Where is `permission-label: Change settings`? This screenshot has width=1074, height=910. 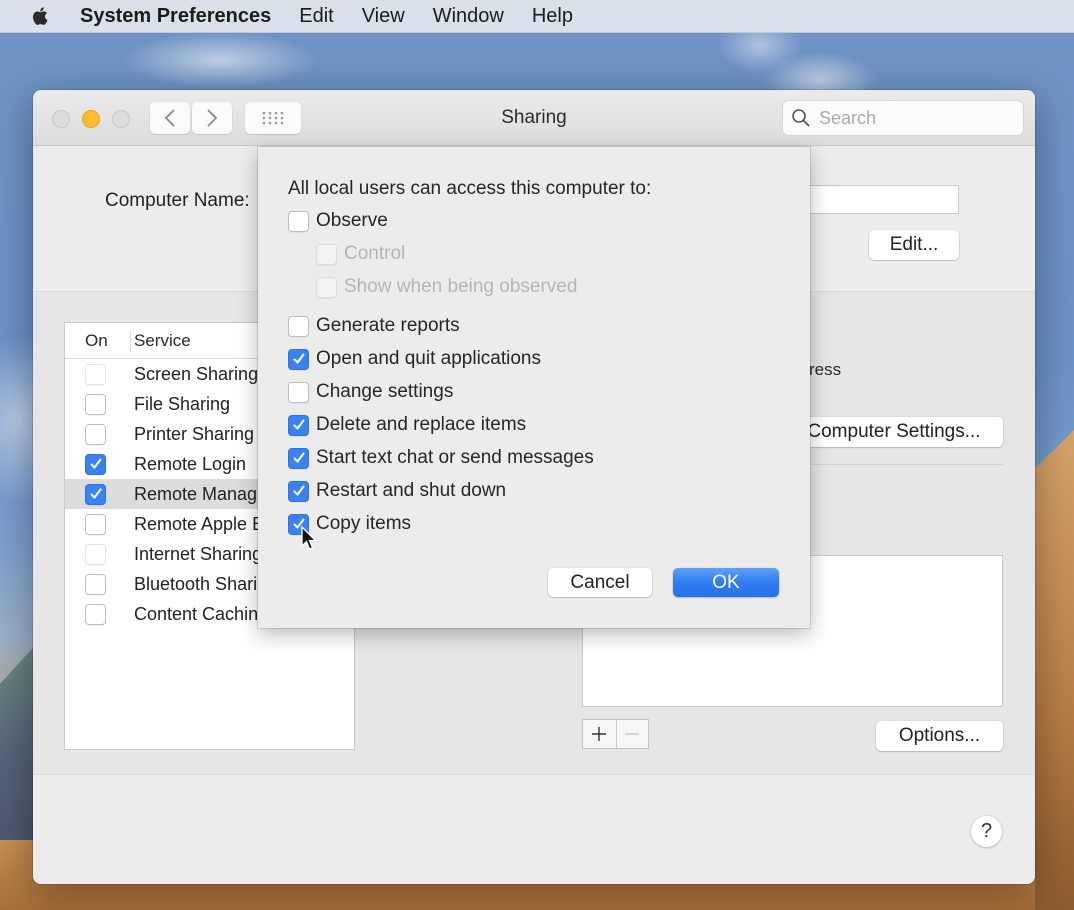 permission-label: Change settings is located at coordinates (385, 391).